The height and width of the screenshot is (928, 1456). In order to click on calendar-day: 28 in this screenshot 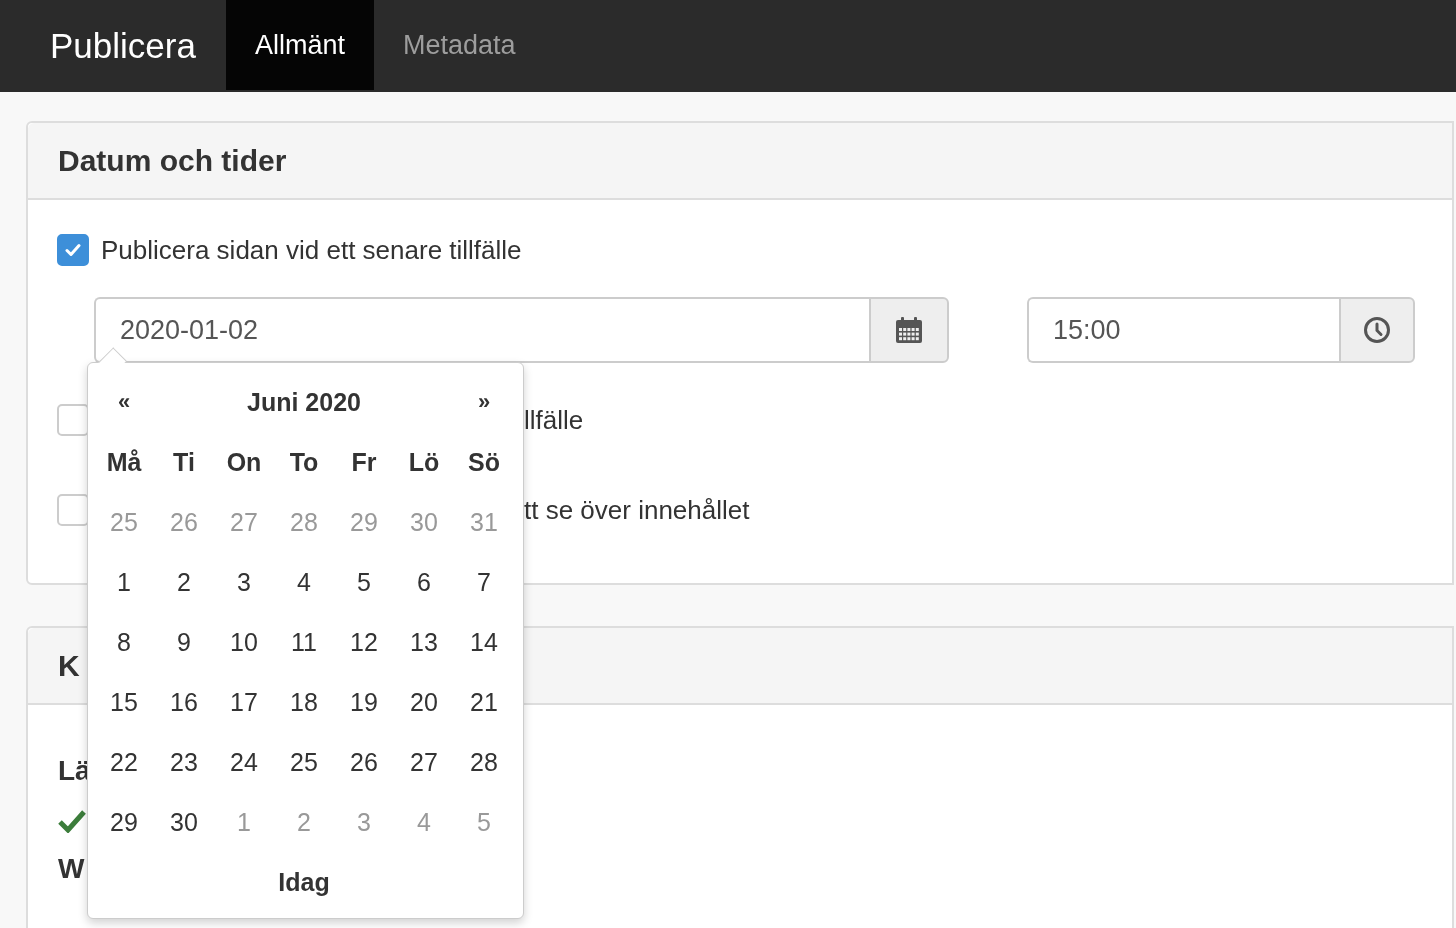, I will do `click(484, 762)`.